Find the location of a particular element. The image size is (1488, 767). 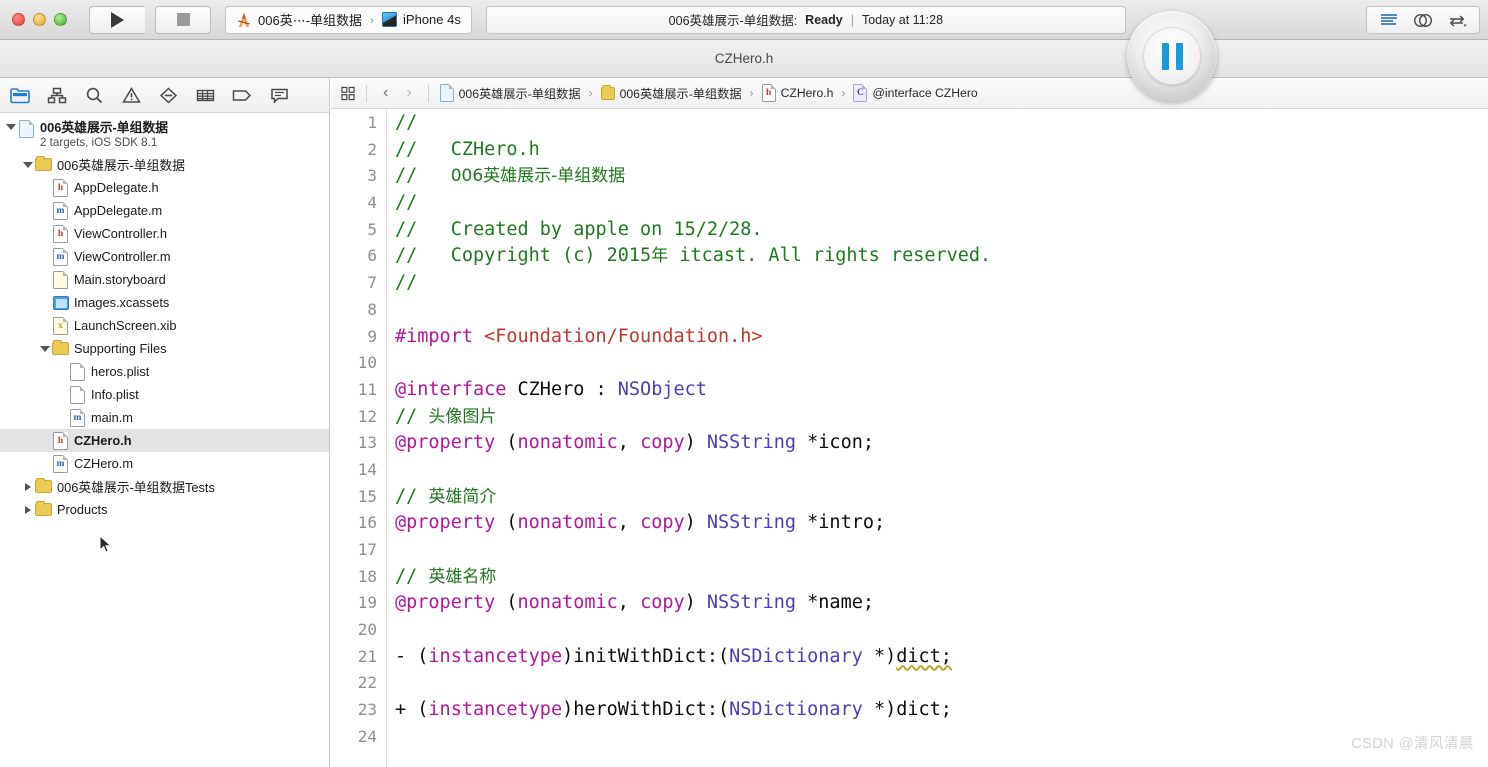

code-line: // 头像图片 is located at coordinates (941, 417).